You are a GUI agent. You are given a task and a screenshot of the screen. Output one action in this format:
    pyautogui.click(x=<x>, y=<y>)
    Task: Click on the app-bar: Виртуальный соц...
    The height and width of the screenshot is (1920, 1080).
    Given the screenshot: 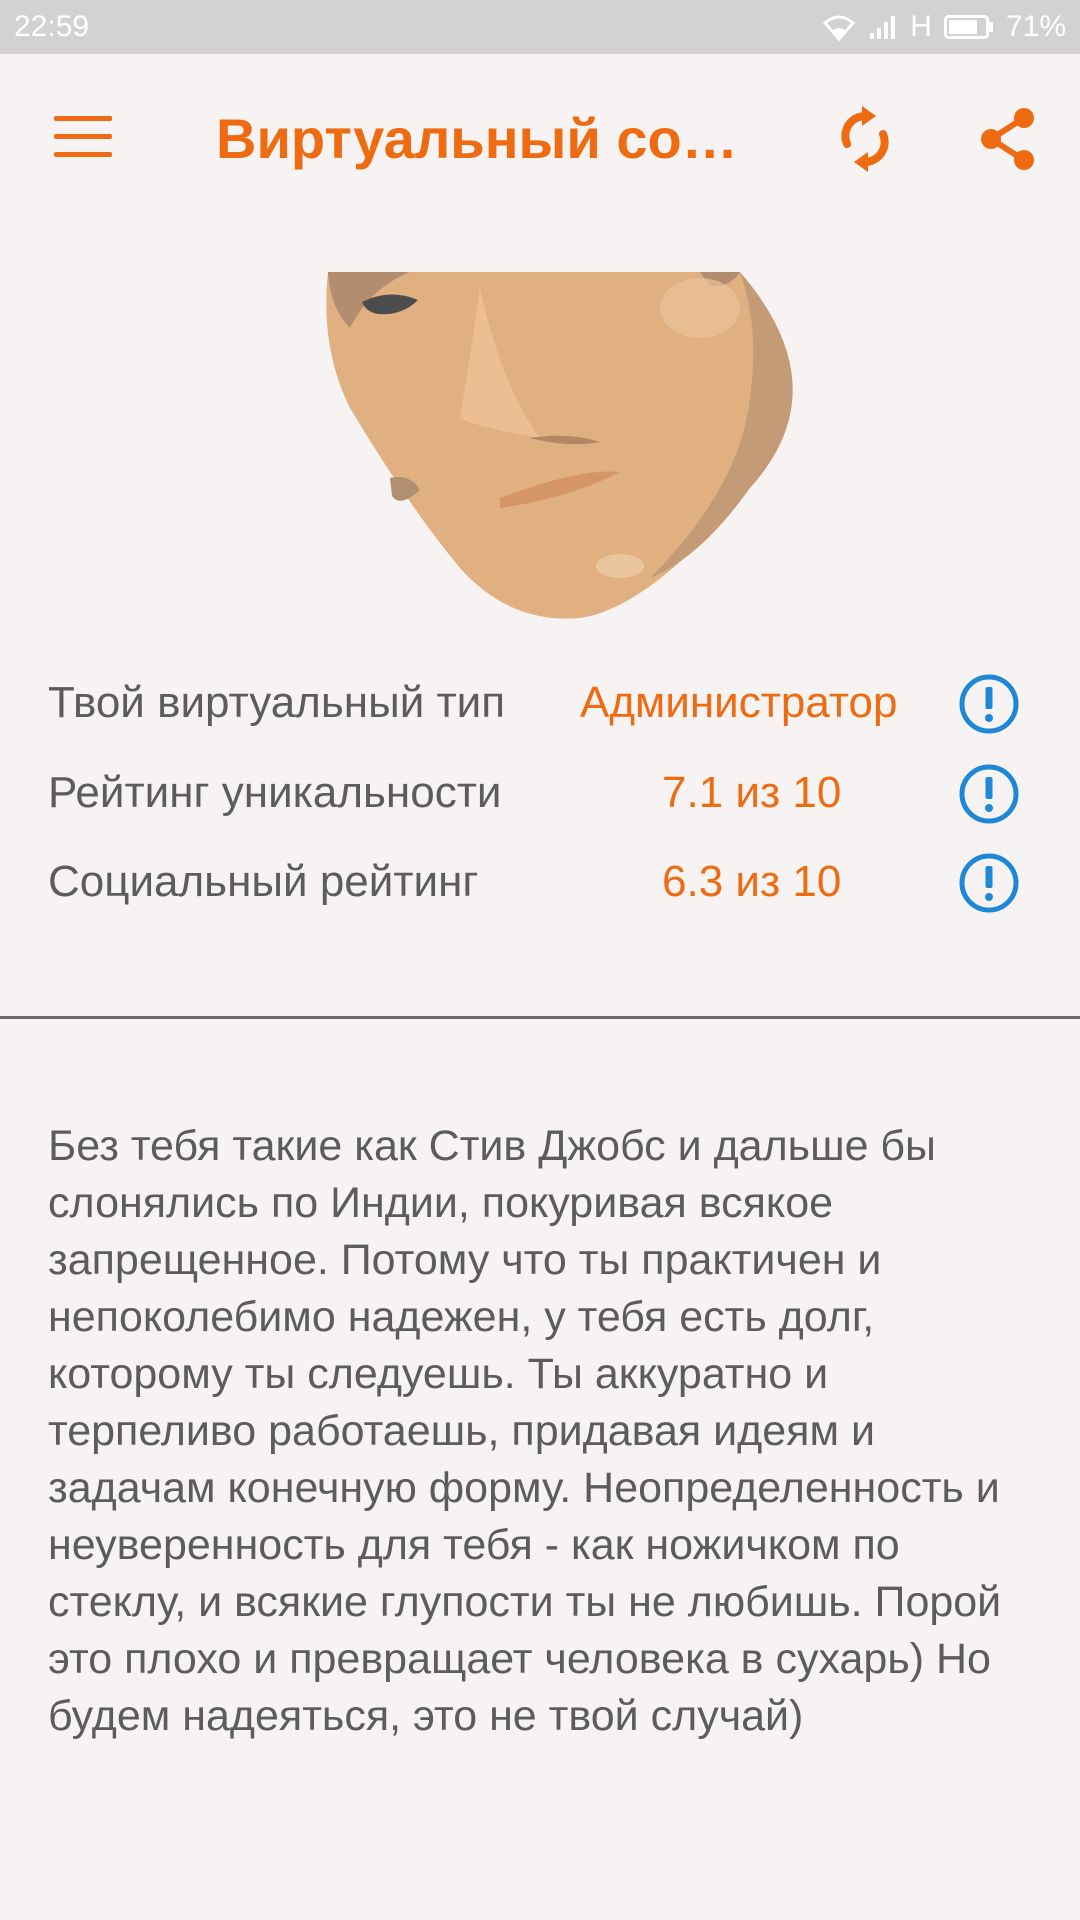 What is the action you would take?
    pyautogui.click(x=540, y=139)
    